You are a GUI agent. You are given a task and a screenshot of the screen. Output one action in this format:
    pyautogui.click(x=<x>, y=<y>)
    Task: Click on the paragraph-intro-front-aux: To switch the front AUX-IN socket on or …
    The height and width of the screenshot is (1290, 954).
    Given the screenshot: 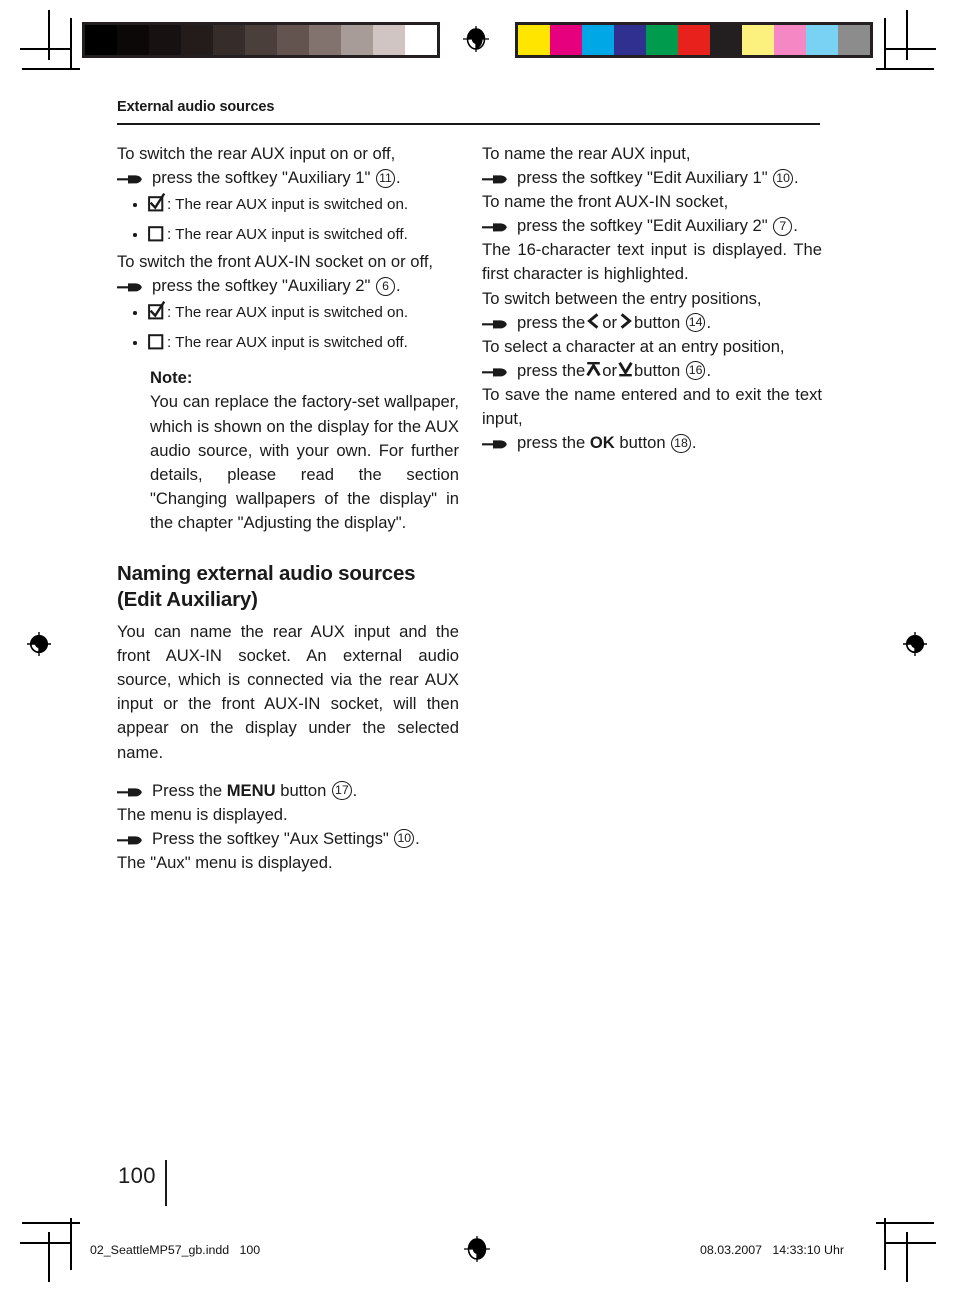 What is the action you would take?
    pyautogui.click(x=275, y=262)
    